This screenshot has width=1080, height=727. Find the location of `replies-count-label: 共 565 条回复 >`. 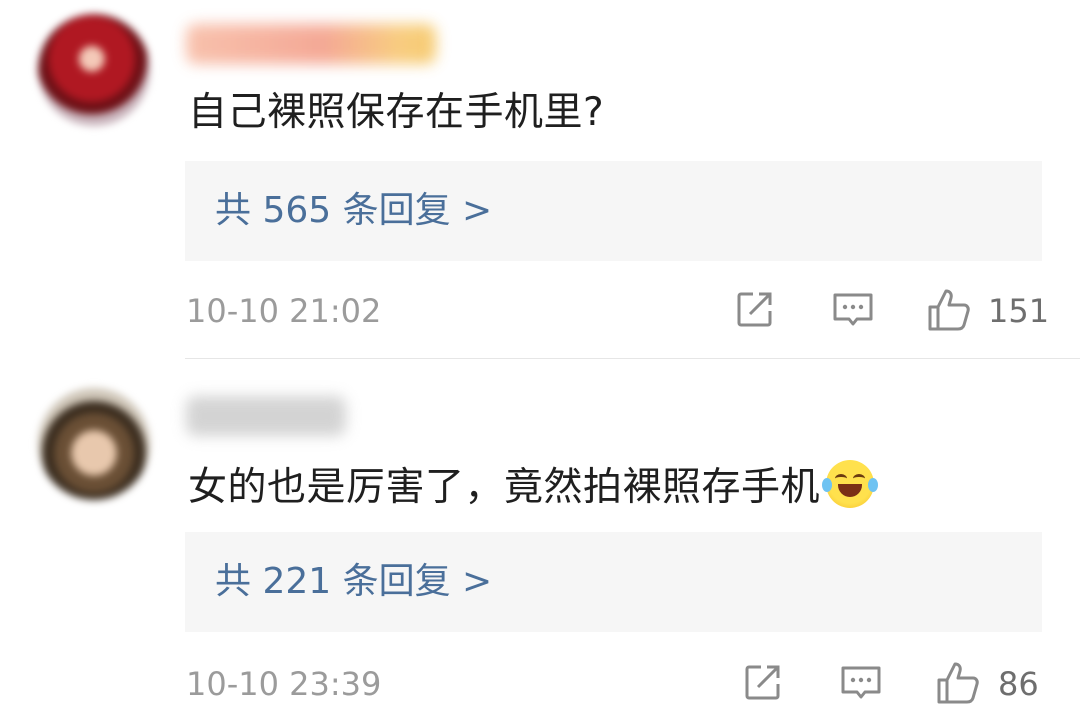

replies-count-label: 共 565 条回复 > is located at coordinates (354, 210).